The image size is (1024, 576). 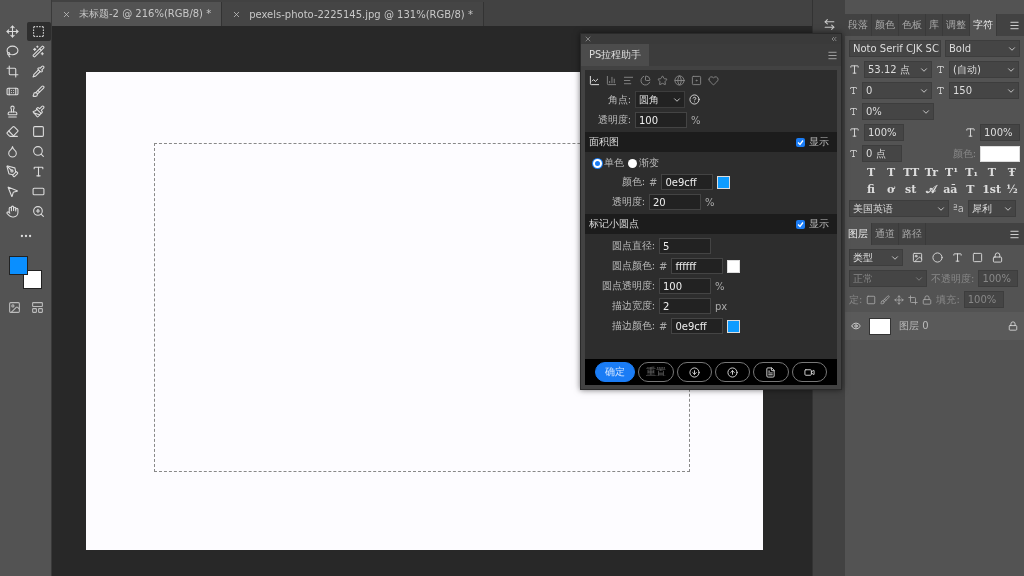 What do you see at coordinates (38, 31) in the screenshot?
I see `tool-button` at bounding box center [38, 31].